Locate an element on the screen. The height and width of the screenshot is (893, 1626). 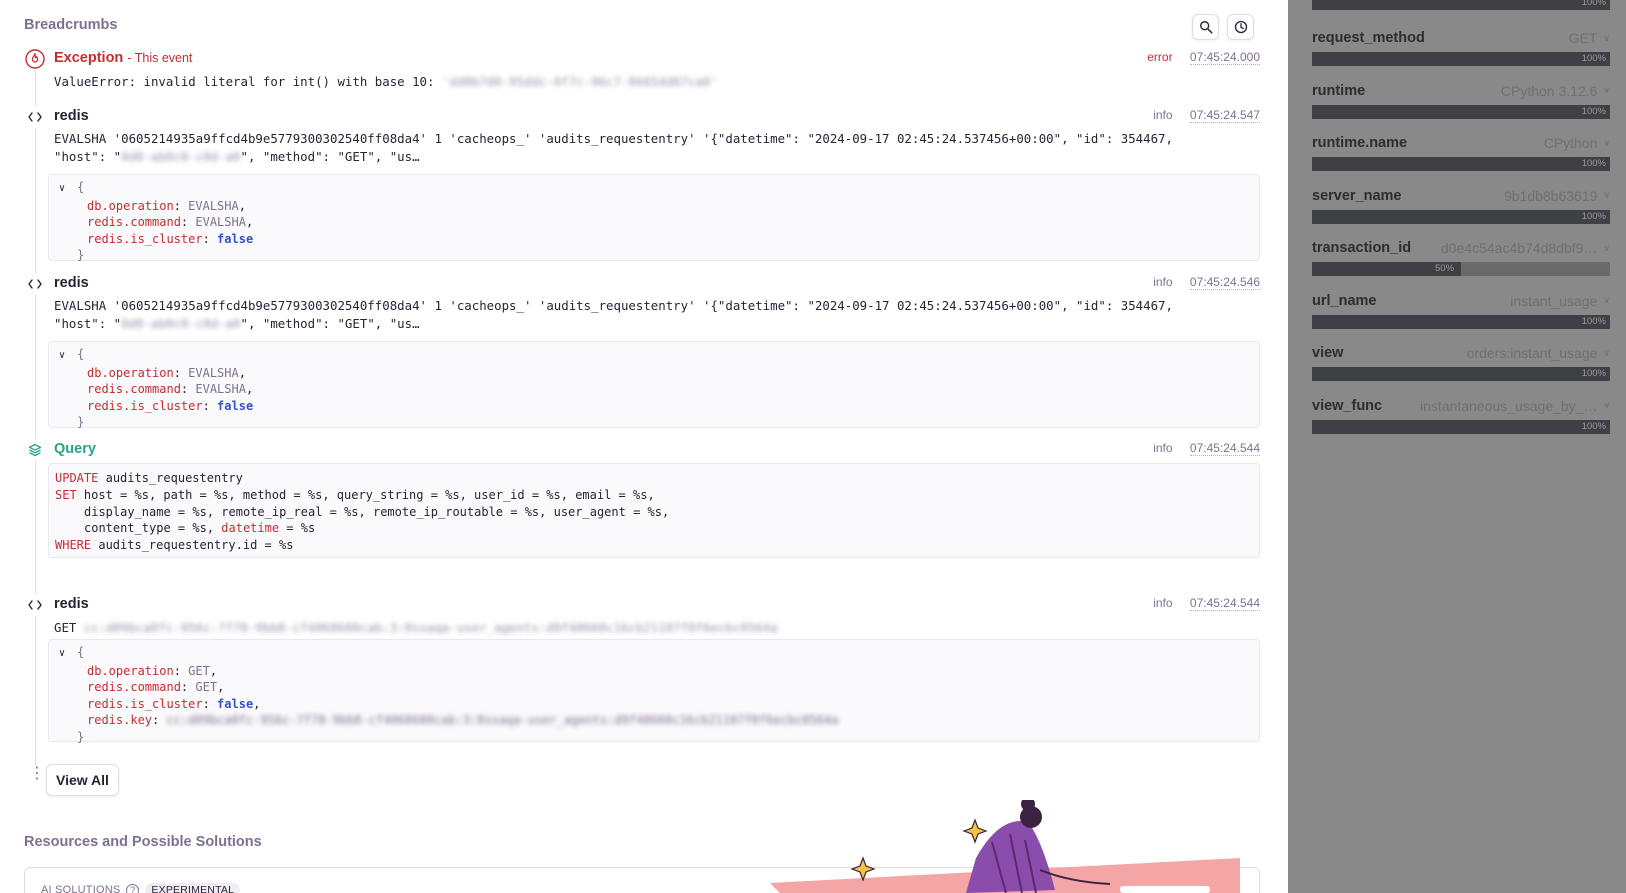
tag-distribution-bar: 50% is located at coordinates (1461, 269).